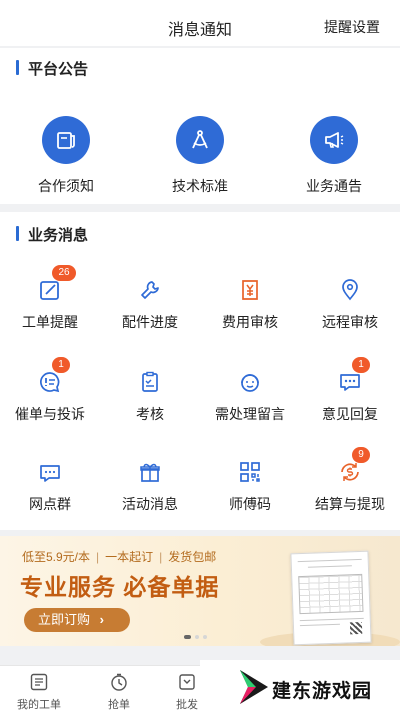 The height and width of the screenshot is (711, 400). Describe the element at coordinates (66, 186) in the screenshot. I see `notice-label: 合作须知` at that location.